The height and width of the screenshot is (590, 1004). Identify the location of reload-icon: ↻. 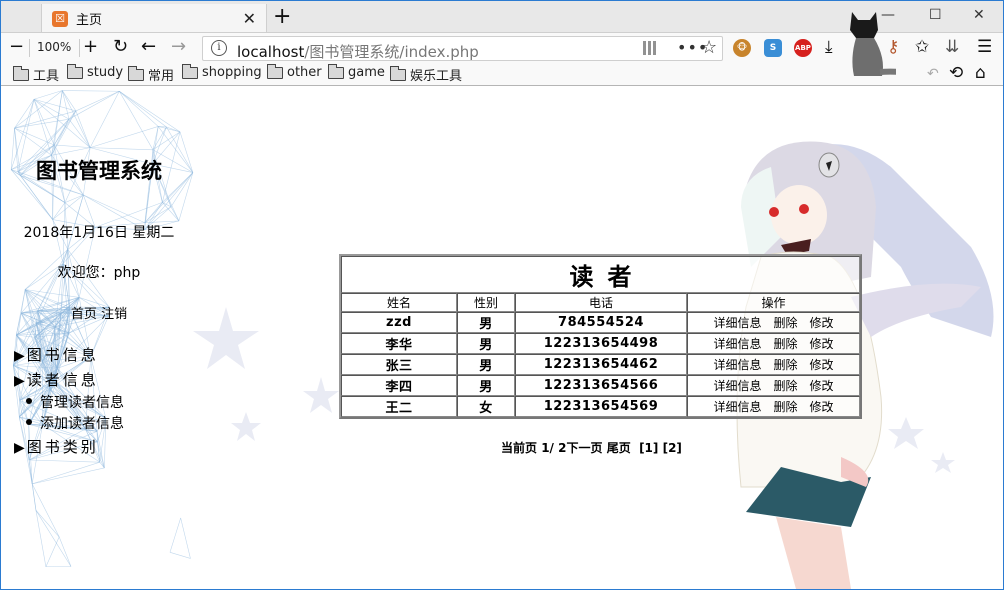
(120, 47).